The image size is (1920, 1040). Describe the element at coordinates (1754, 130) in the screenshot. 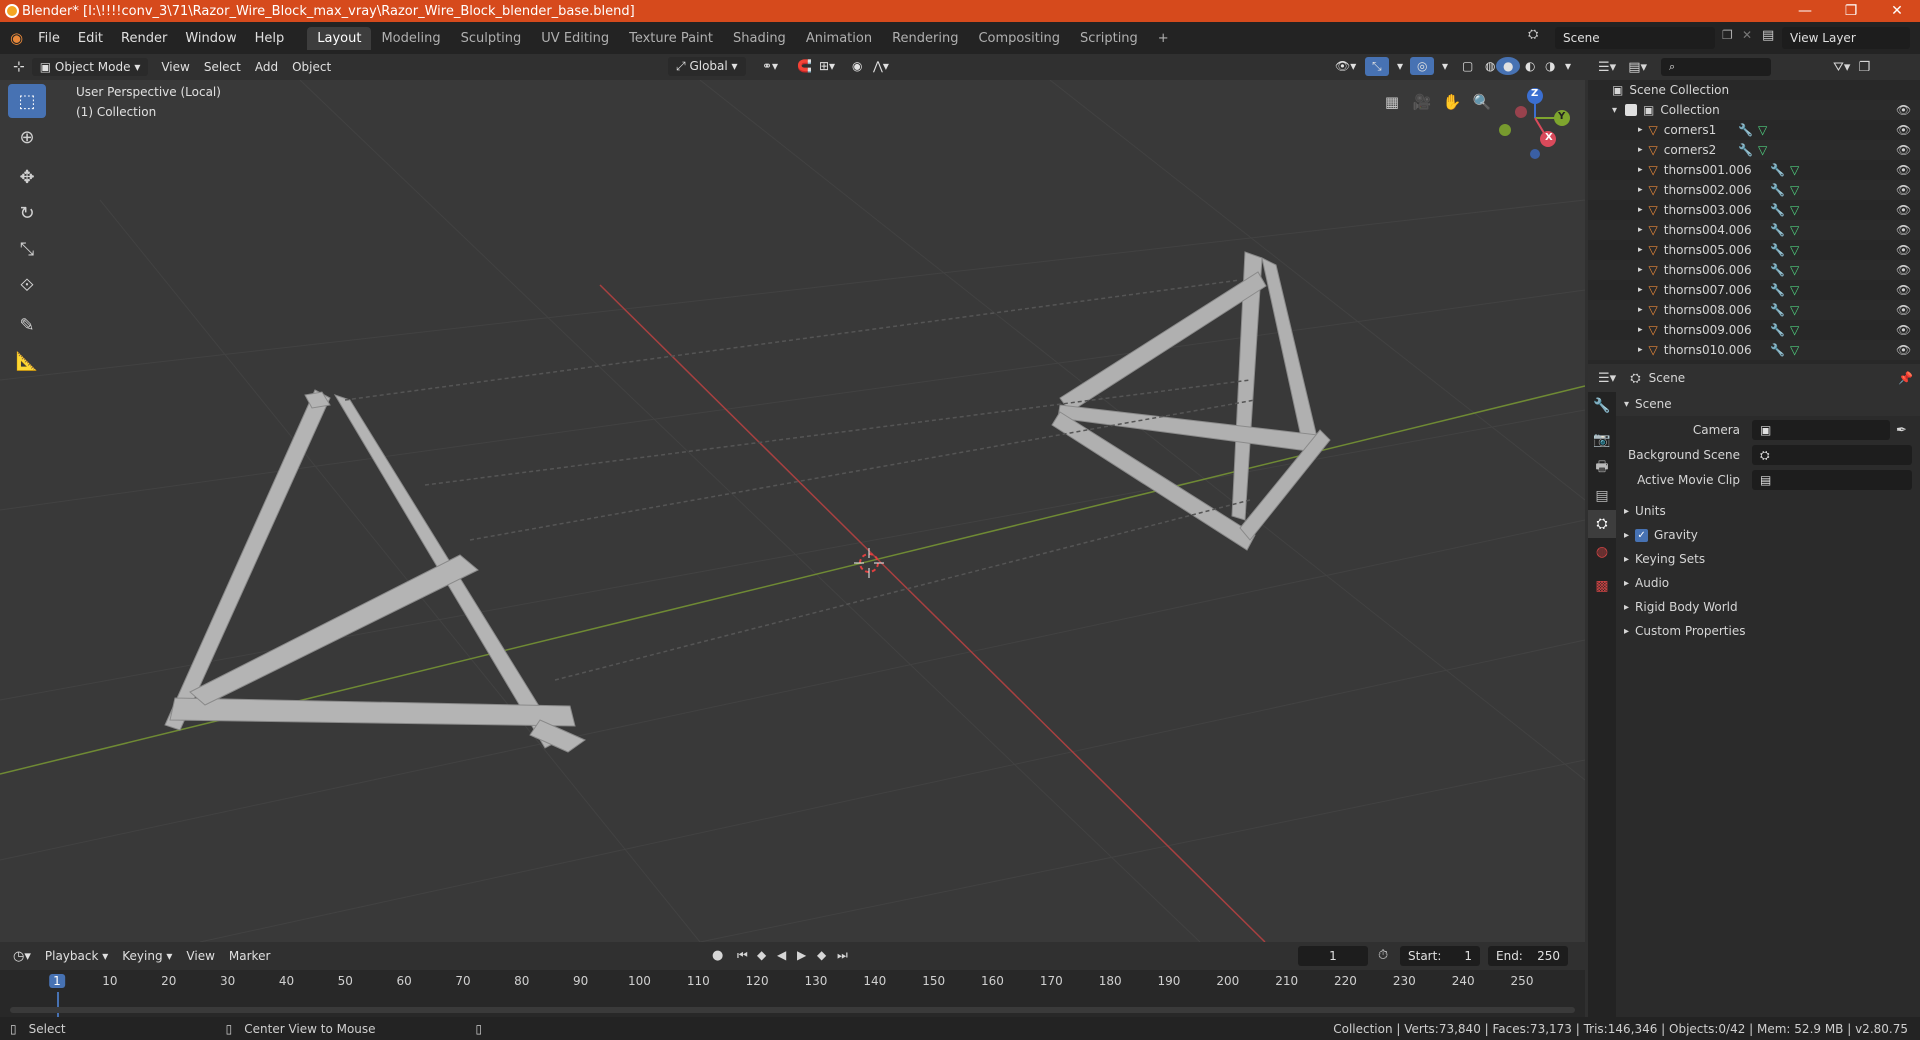

I see `outliner-row-object: ▸ ▽ corners1 🔧 ▽ 👁` at that location.